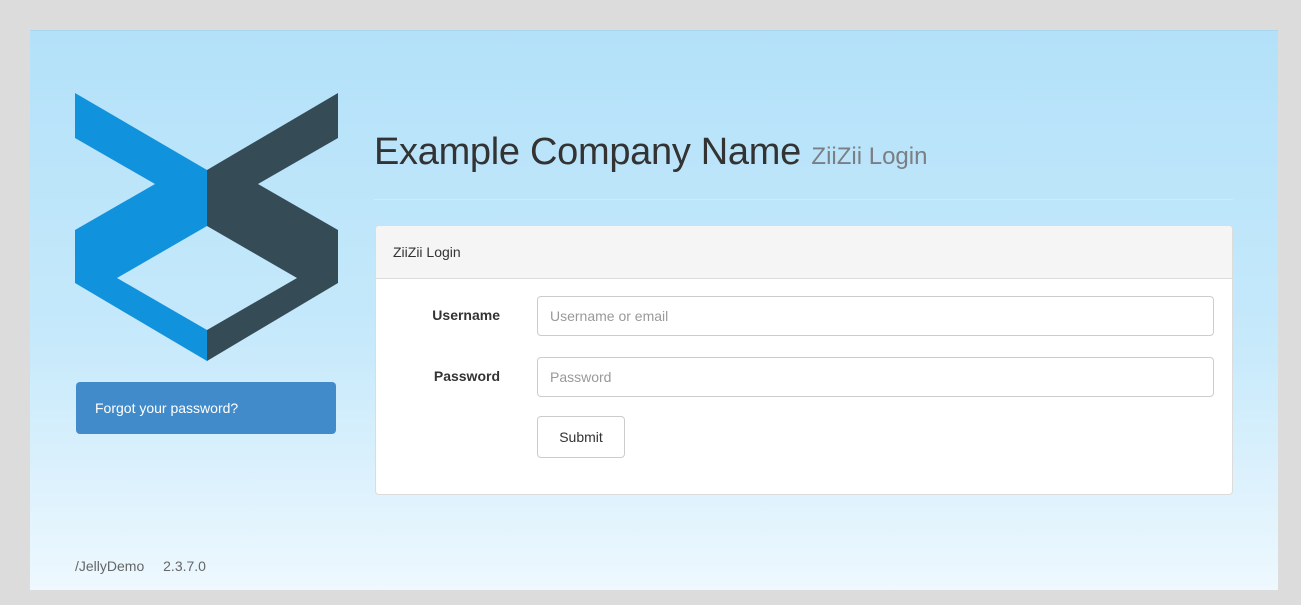 The width and height of the screenshot is (1301, 605). I want to click on username-label: Username, so click(466, 315).